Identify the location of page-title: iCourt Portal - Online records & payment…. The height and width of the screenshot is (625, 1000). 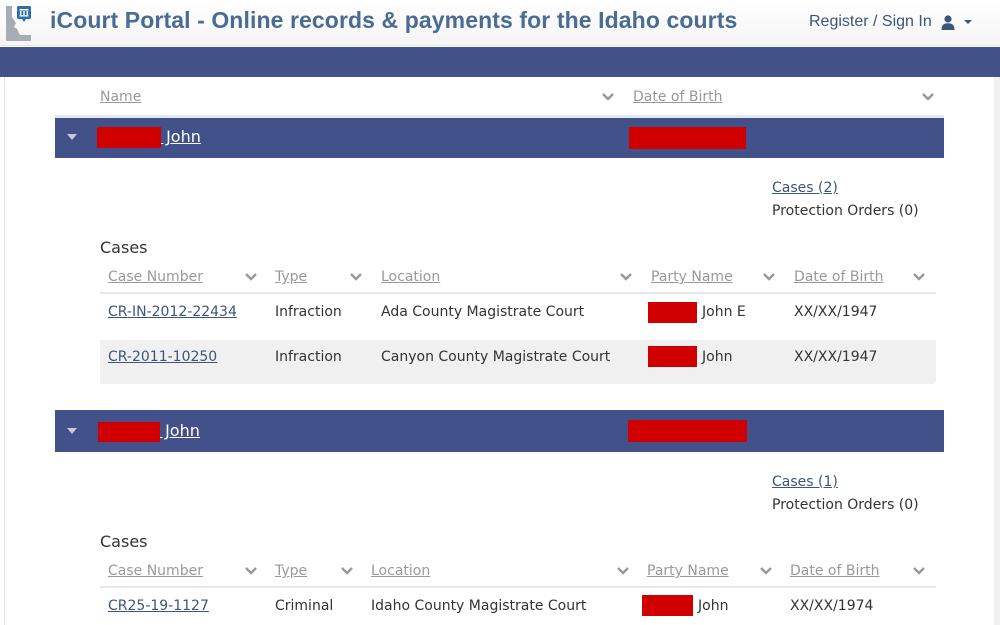
(394, 20).